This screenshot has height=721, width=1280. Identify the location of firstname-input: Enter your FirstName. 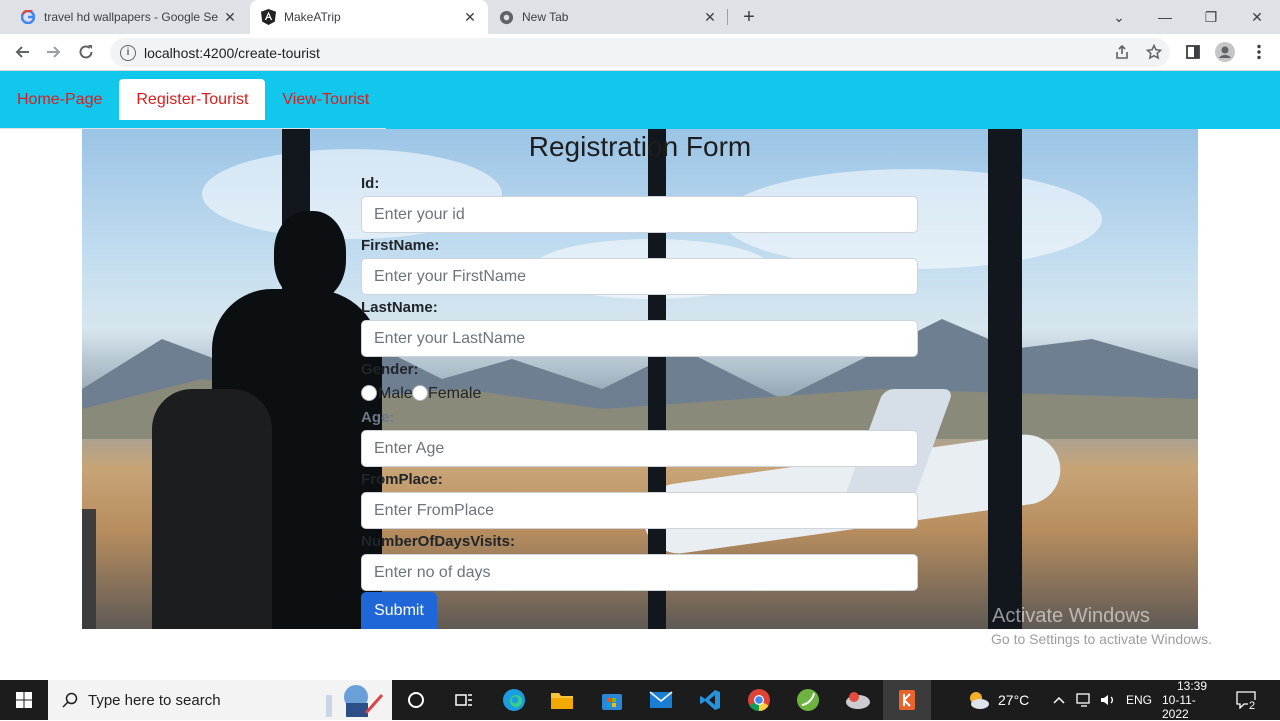
(639, 276).